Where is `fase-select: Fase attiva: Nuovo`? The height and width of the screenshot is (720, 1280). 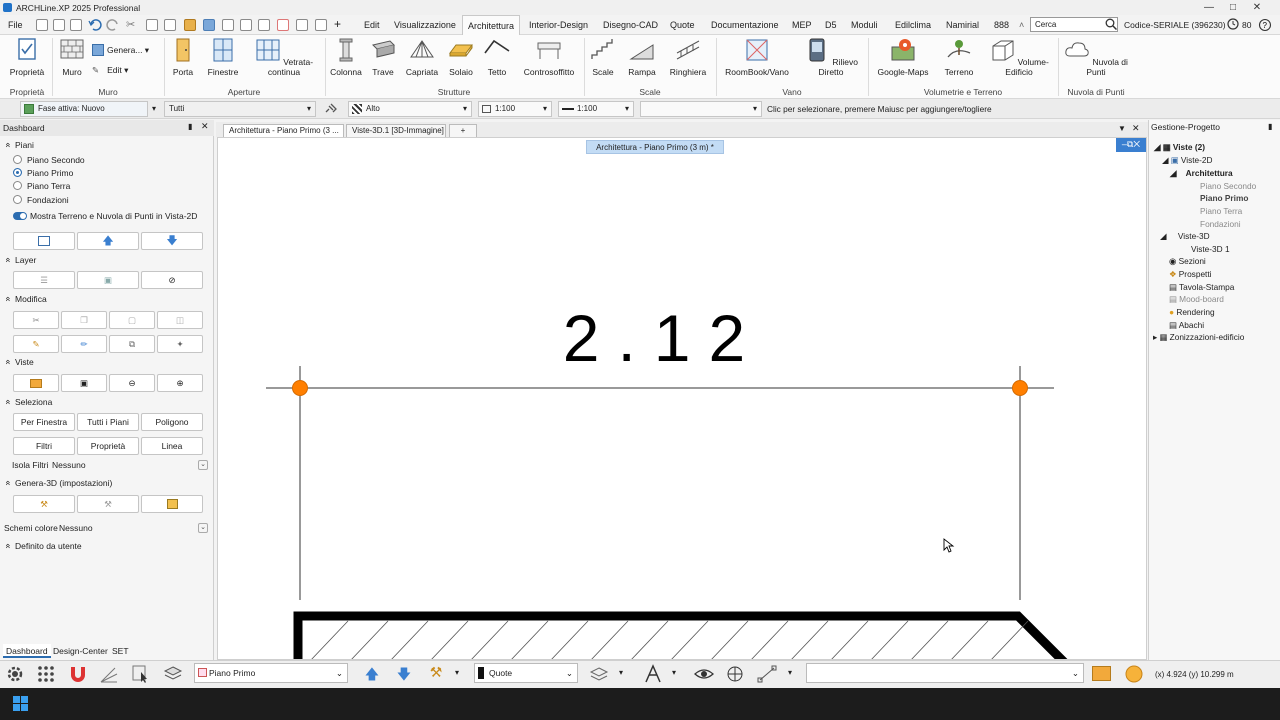
fase-select: Fase attiva: Nuovo is located at coordinates (84, 109).